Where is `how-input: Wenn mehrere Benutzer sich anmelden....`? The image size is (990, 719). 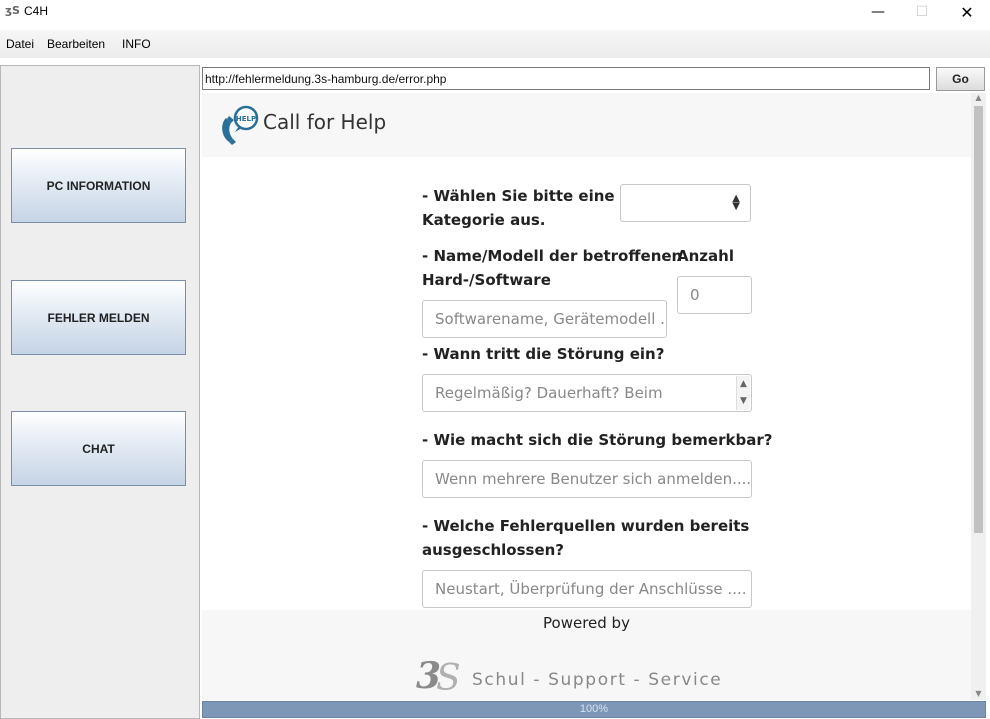
how-input: Wenn mehrere Benutzer sich anmelden.... is located at coordinates (587, 479).